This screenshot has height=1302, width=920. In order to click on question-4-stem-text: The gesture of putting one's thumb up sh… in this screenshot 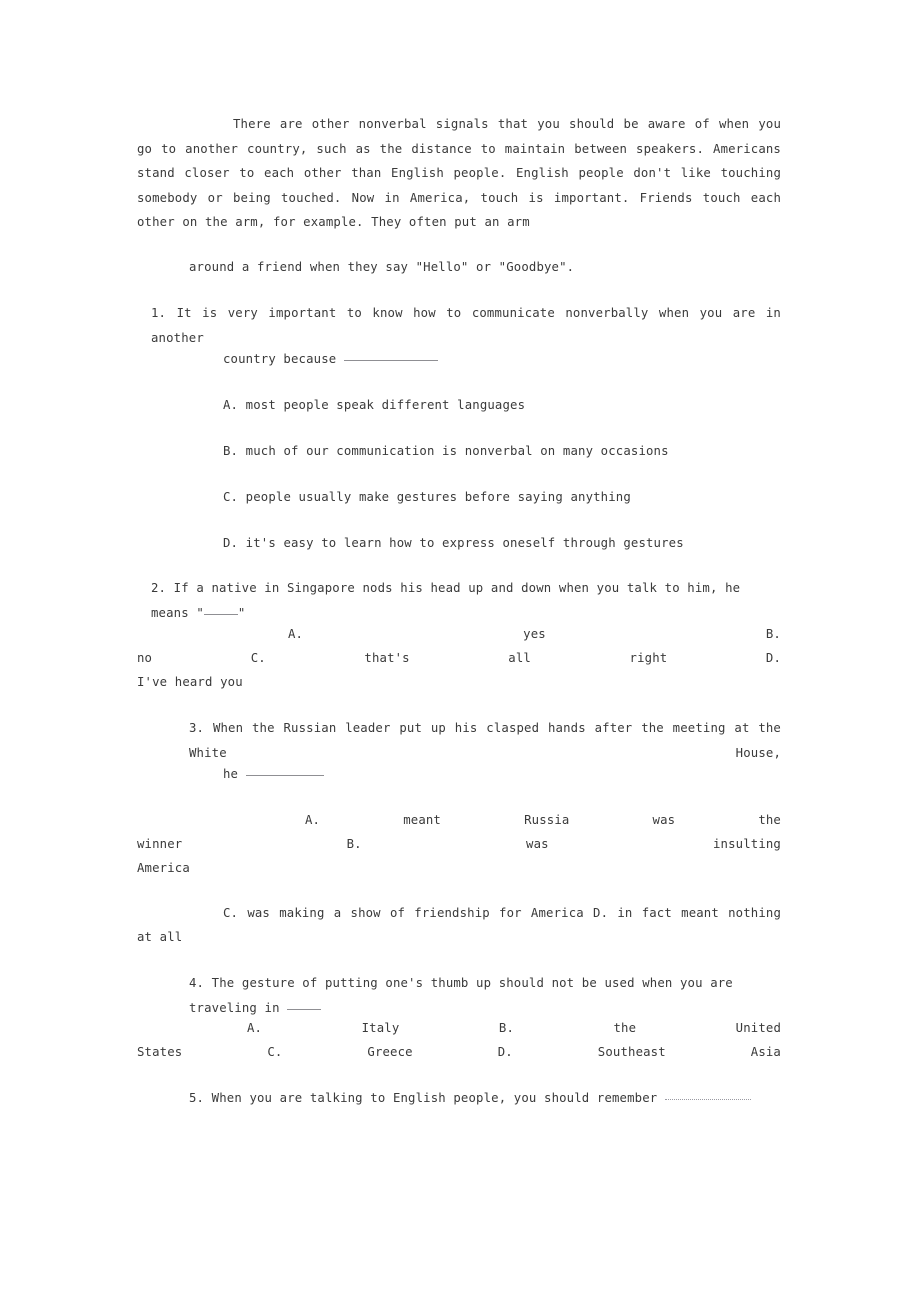, I will do `click(461, 995)`.